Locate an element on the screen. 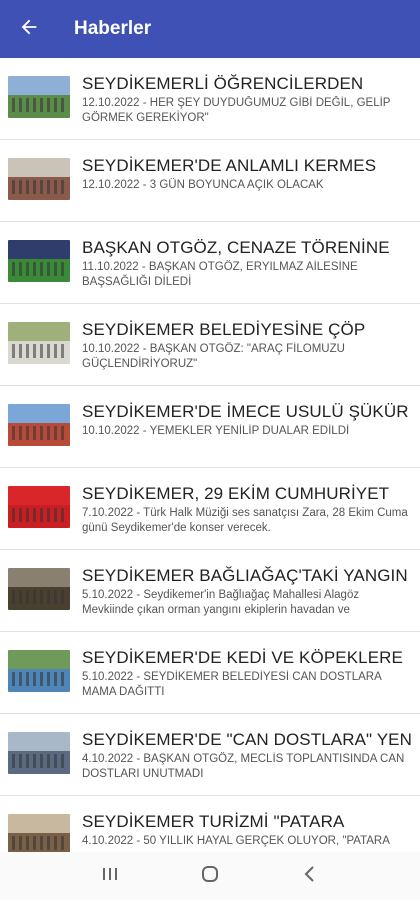 The image size is (420, 900). recents-icon is located at coordinates (110, 876).